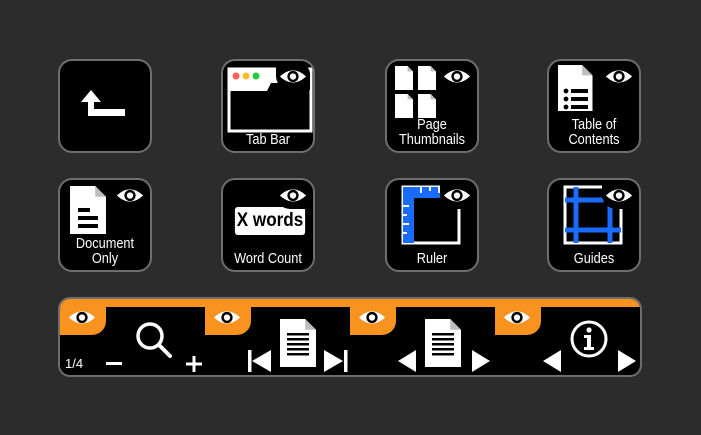 Image resolution: width=701 pixels, height=435 pixels. What do you see at coordinates (627, 361) in the screenshot?
I see `next-info-button` at bounding box center [627, 361].